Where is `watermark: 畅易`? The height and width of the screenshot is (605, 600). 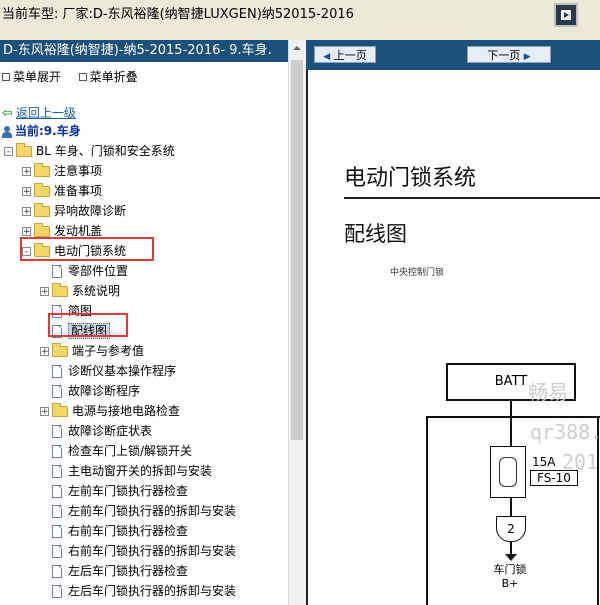 watermark: 畅易 is located at coordinates (548, 392).